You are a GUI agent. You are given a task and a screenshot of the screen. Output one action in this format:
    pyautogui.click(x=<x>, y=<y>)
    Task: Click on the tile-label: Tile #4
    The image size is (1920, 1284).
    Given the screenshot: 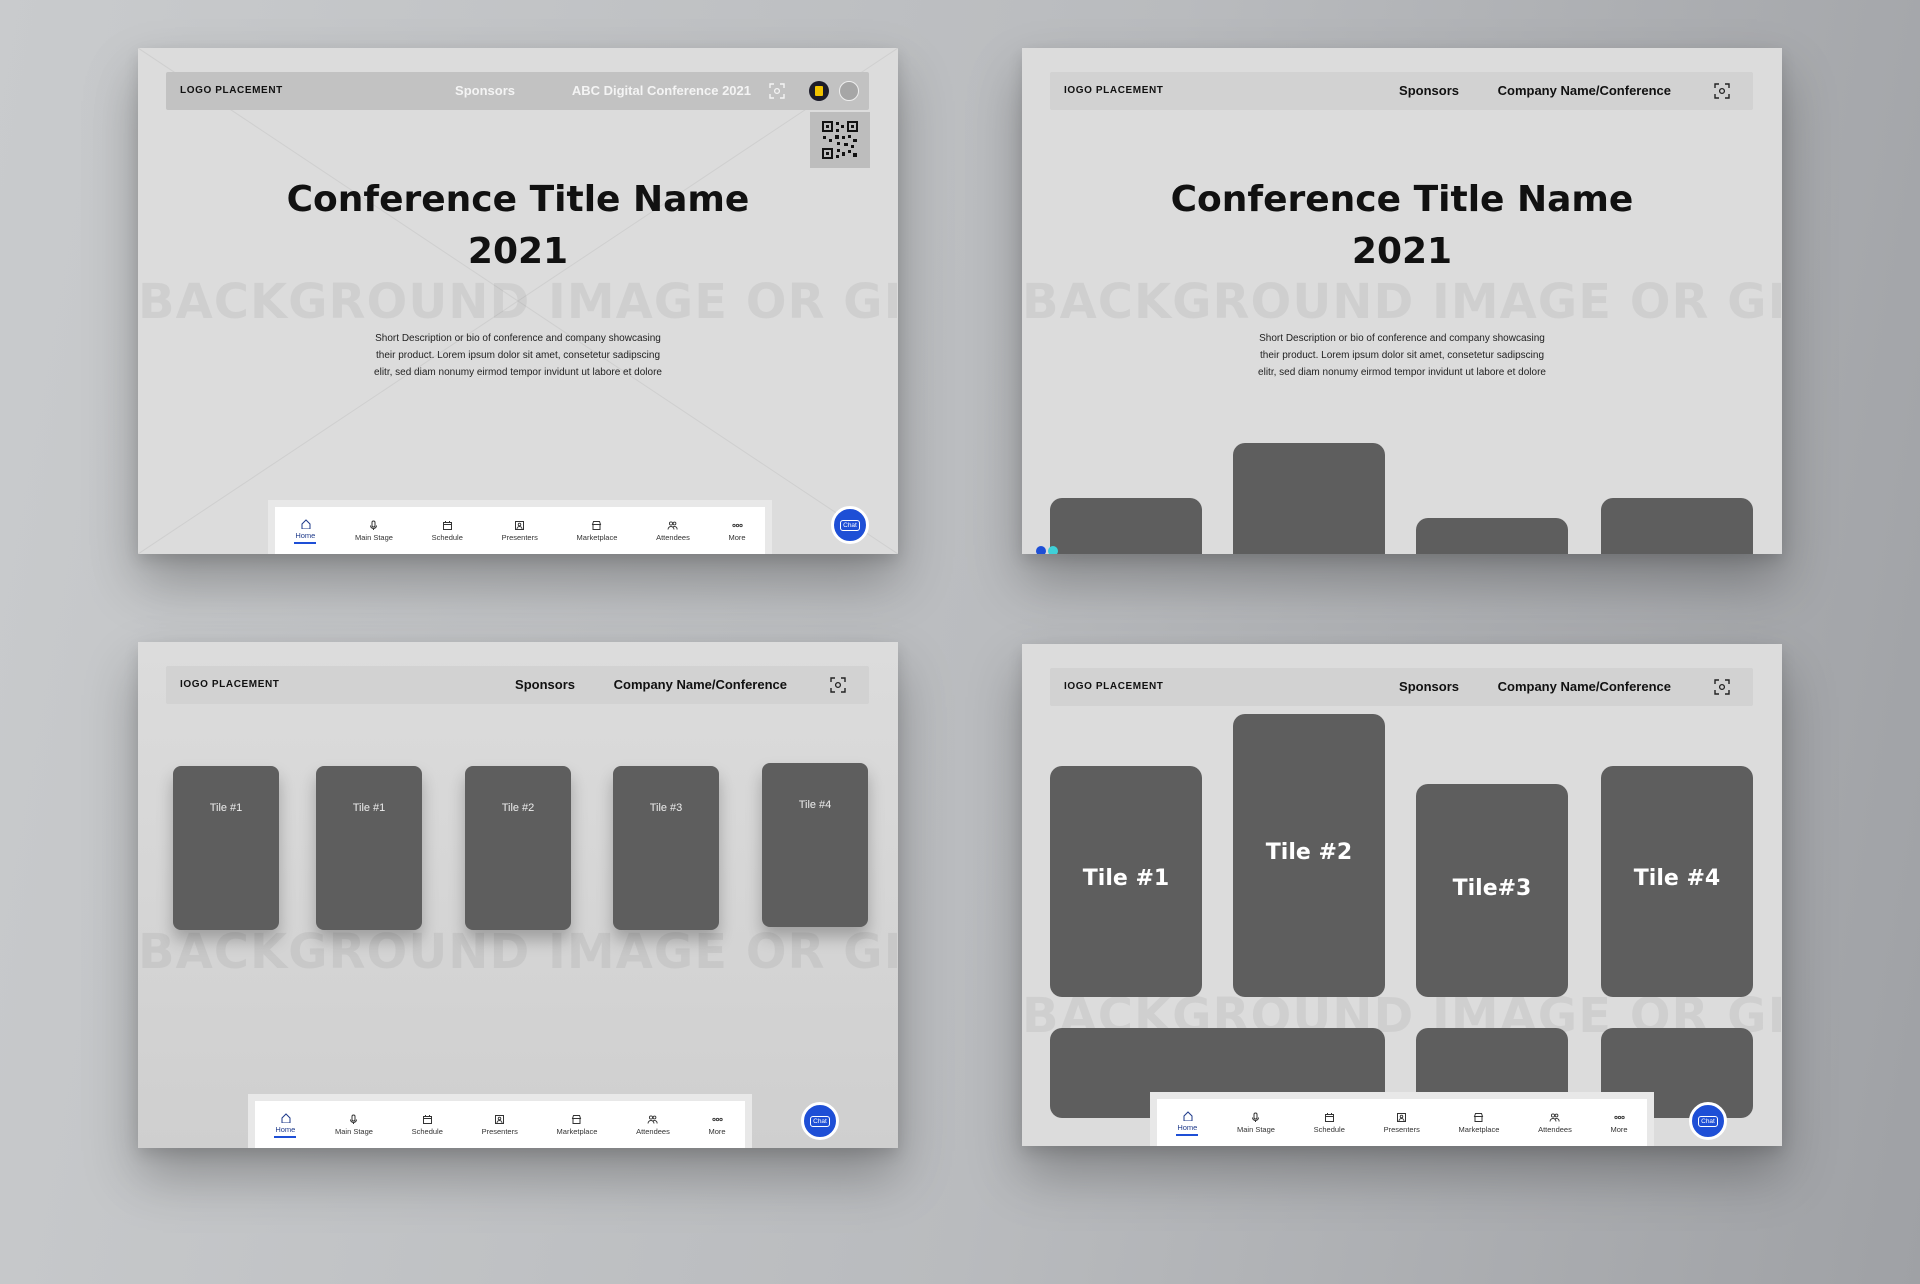 What is the action you would take?
    pyautogui.click(x=815, y=805)
    